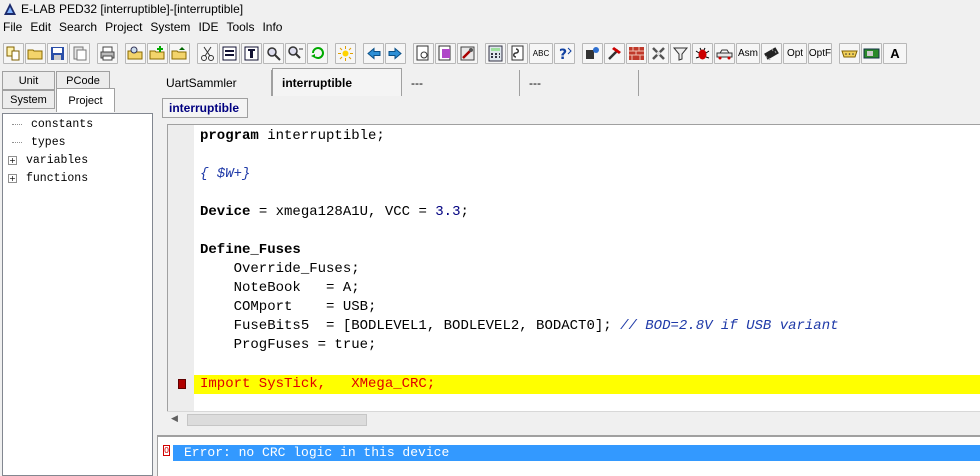  What do you see at coordinates (28, 99) in the screenshot?
I see `tab-system: System` at bounding box center [28, 99].